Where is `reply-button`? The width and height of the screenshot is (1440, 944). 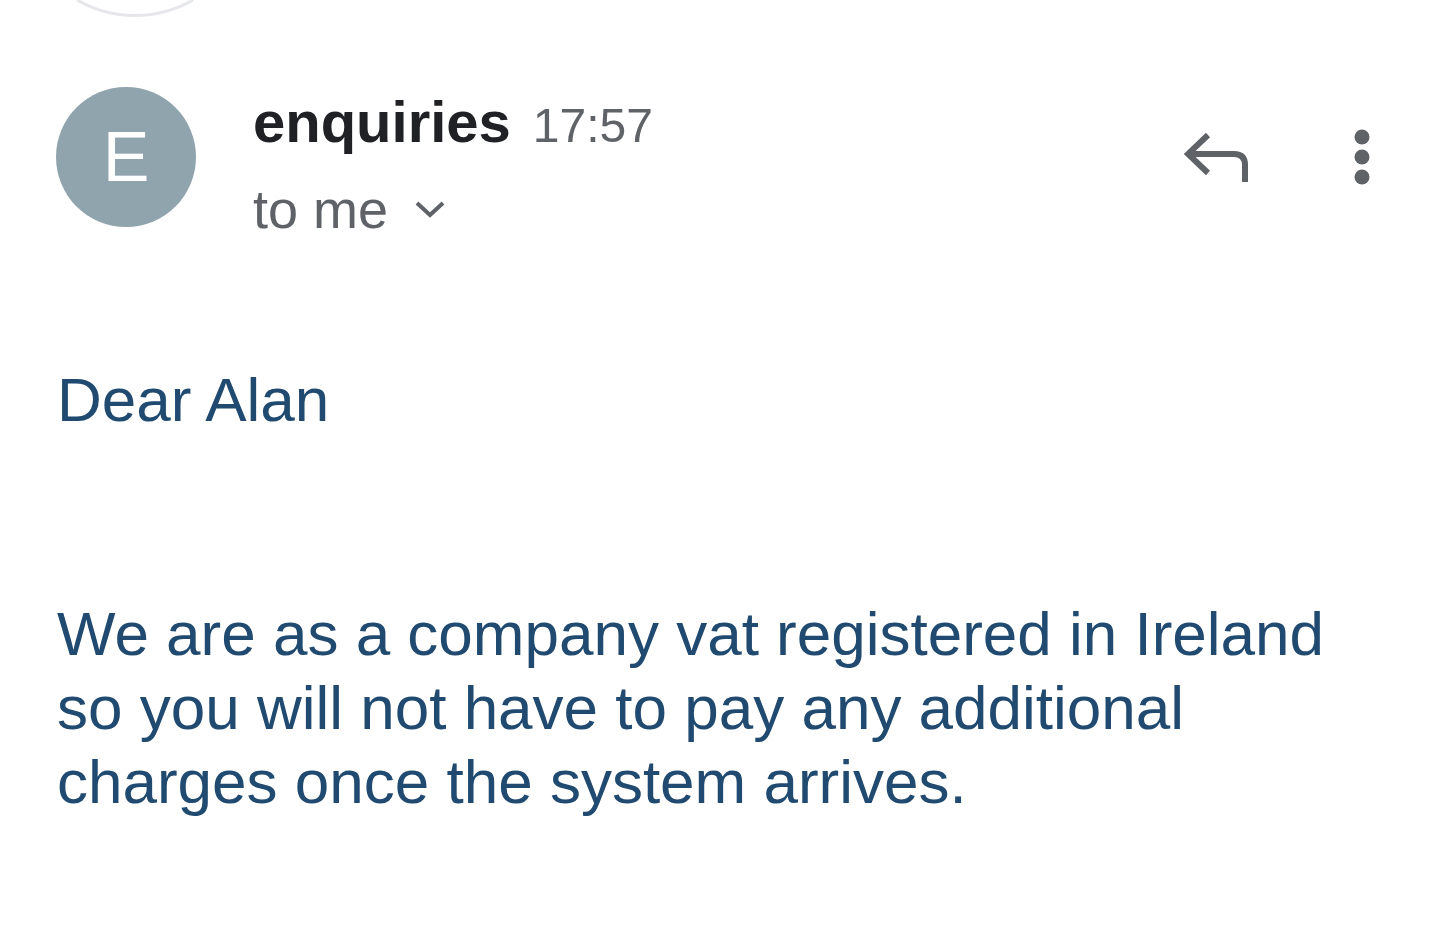 reply-button is located at coordinates (1216, 157).